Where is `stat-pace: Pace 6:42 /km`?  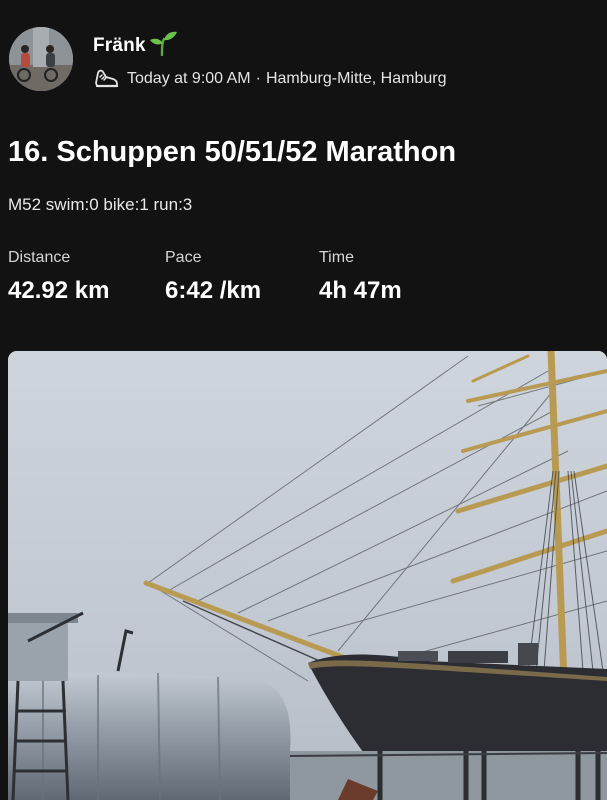 stat-pace: Pace 6:42 /km is located at coordinates (213, 277).